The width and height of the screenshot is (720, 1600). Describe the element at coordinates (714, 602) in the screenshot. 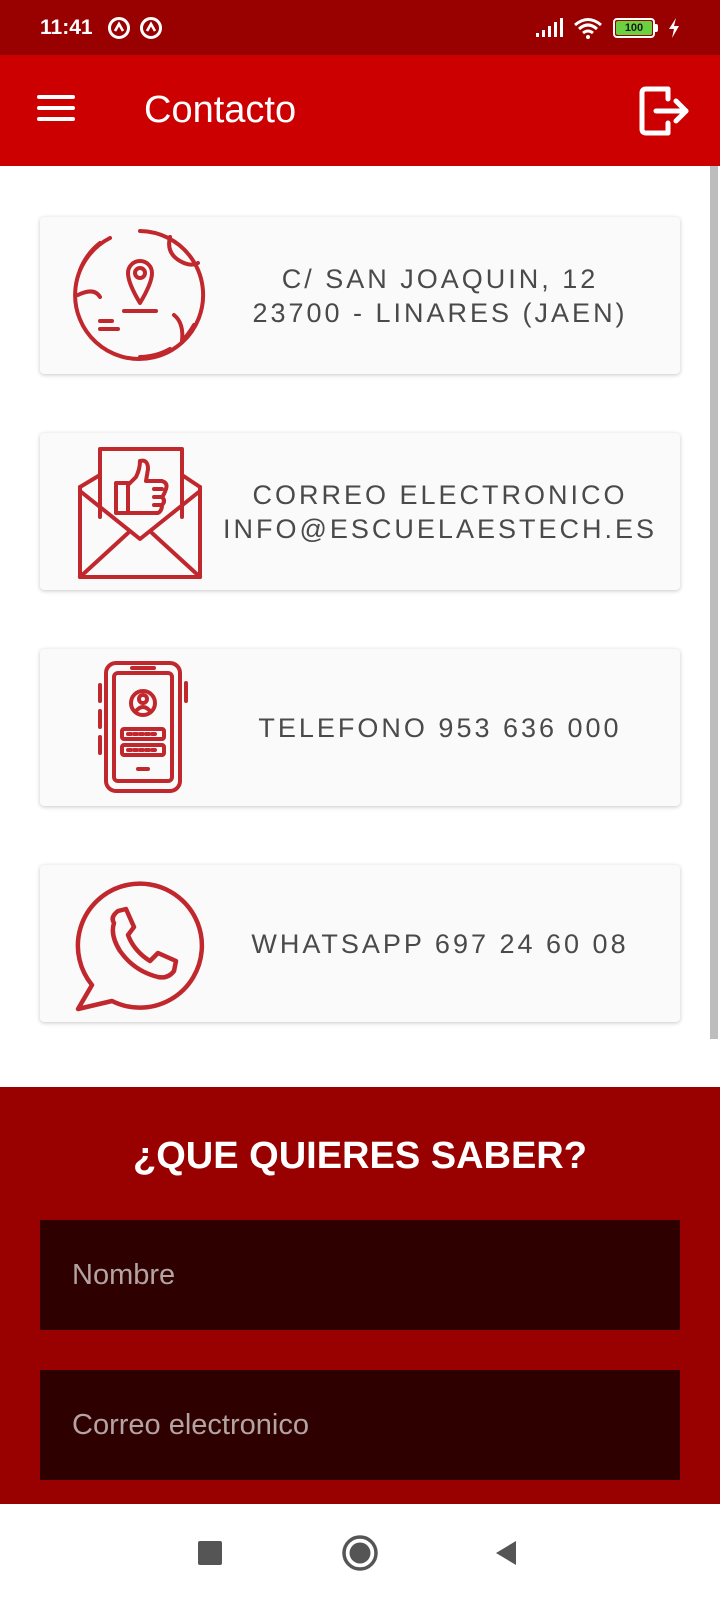

I see `scrollbar` at that location.